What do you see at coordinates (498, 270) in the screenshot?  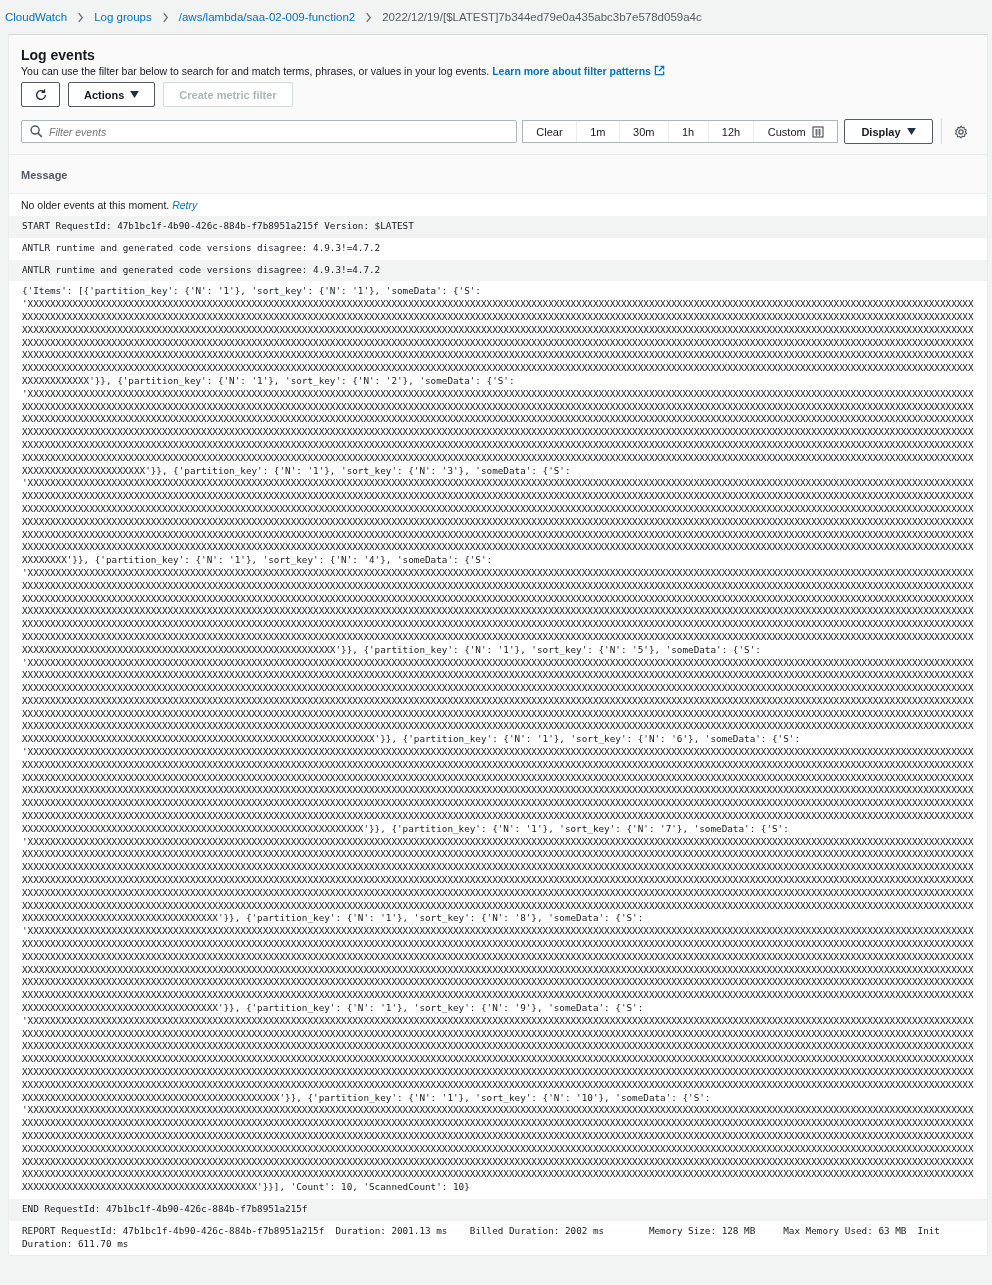 I see `log-message: ANTLR runtime and generated code versions disagree: 4.9.3!=4.7.2` at bounding box center [498, 270].